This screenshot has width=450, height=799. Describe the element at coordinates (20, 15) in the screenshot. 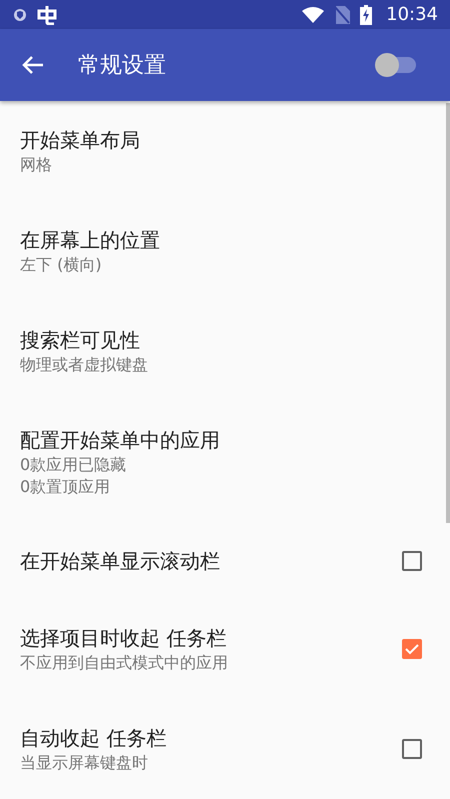

I see `shield-icon` at that location.